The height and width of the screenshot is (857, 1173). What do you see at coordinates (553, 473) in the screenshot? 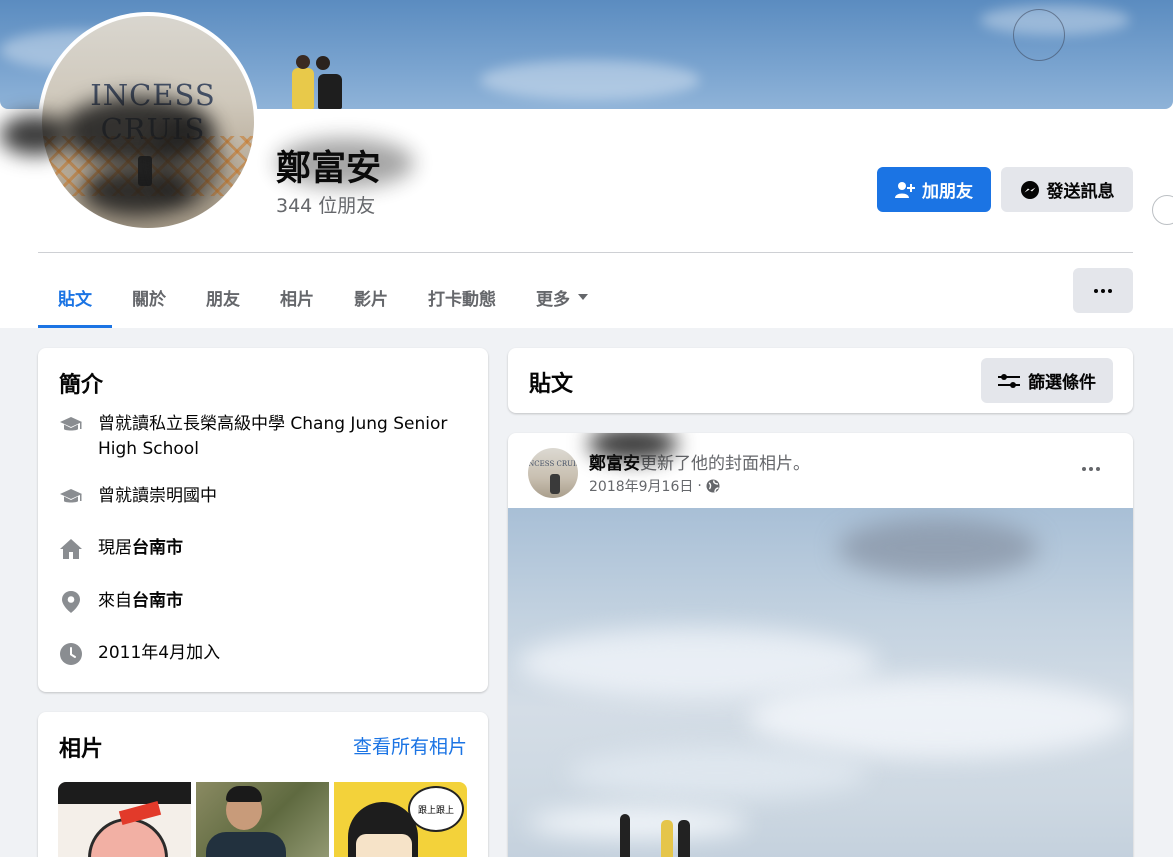
I see `post-author-avatar: INCESS CRUIS` at bounding box center [553, 473].